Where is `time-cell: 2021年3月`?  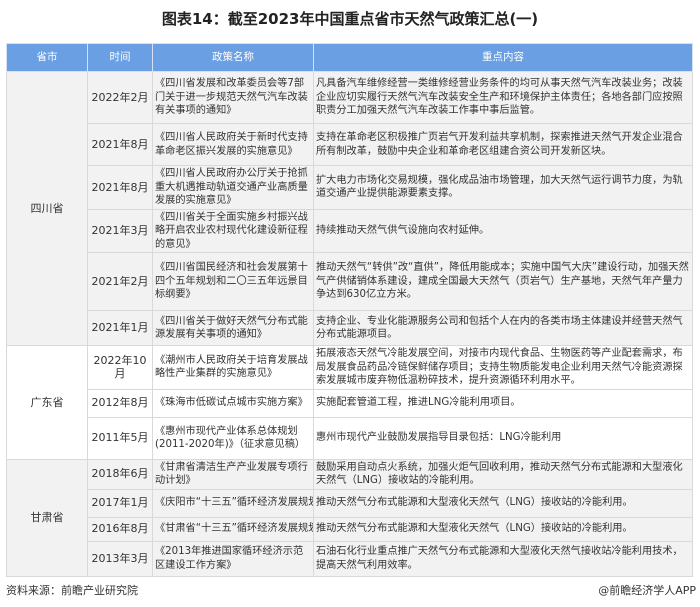
time-cell: 2021年3月 is located at coordinates (120, 230).